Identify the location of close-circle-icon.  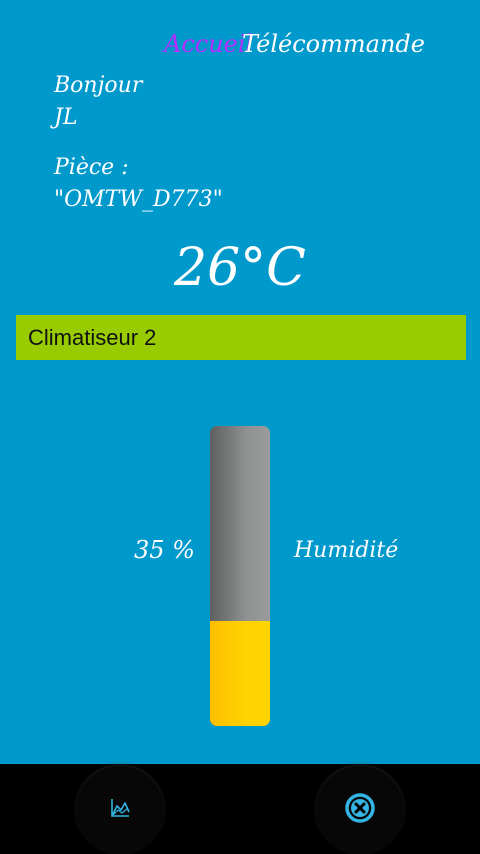
(360, 810).